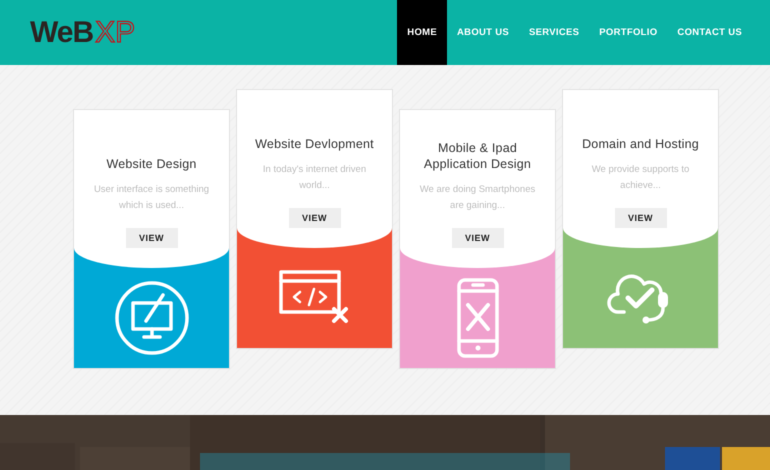 This screenshot has width=770, height=470. I want to click on card-title: Website Devlopment, so click(314, 144).